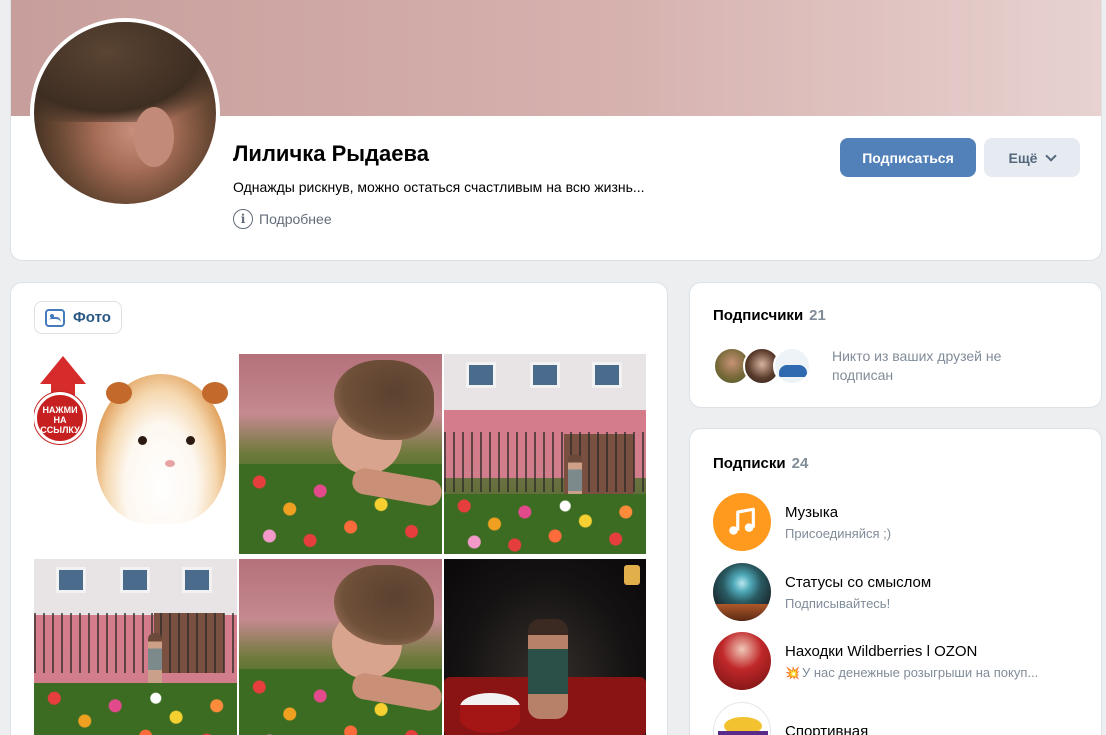 The height and width of the screenshot is (735, 1106). I want to click on profile-avatar, so click(125, 113).